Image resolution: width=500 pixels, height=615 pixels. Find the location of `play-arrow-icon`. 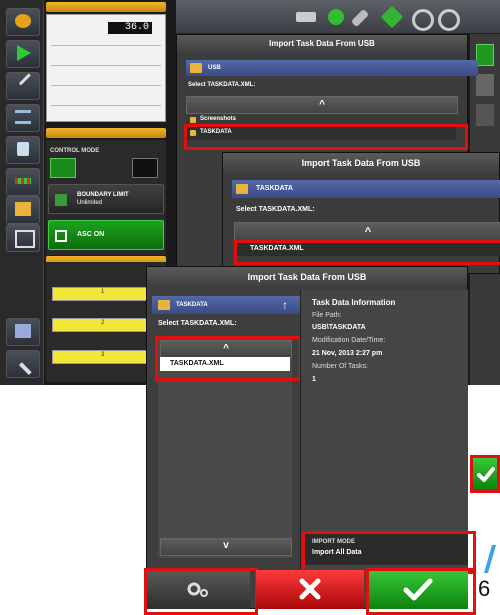

play-arrow-icon is located at coordinates (24, 53).